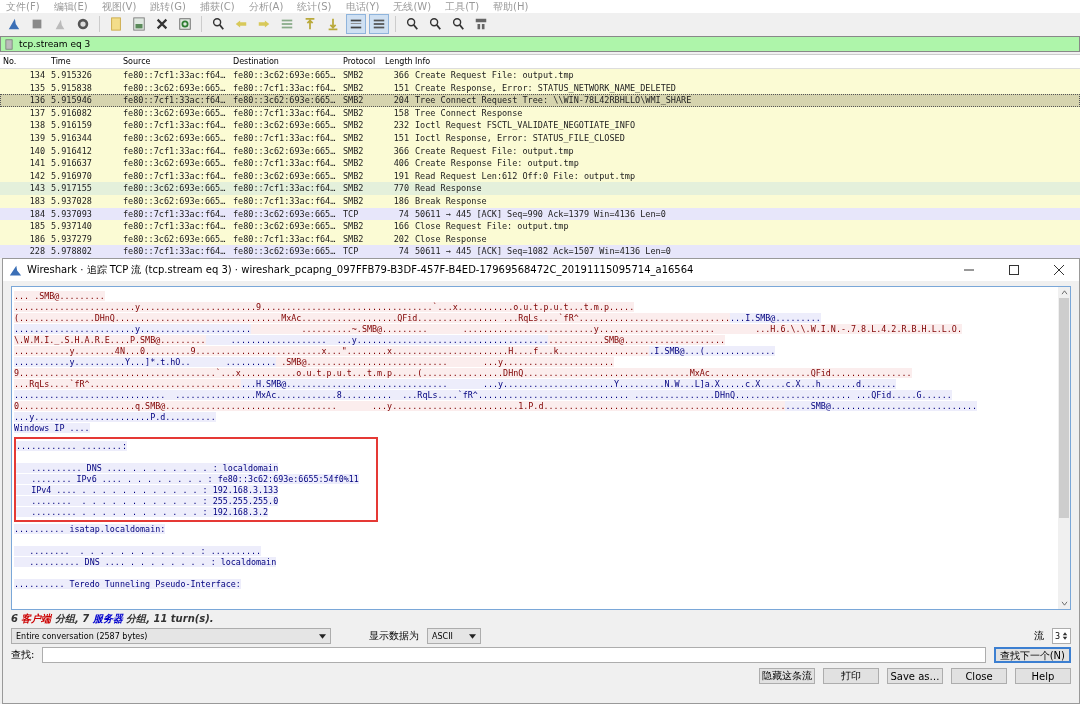 The height and width of the screenshot is (704, 1080). What do you see at coordinates (71, 176) in the screenshot?
I see `table-cell-text: 5.916970` at bounding box center [71, 176].